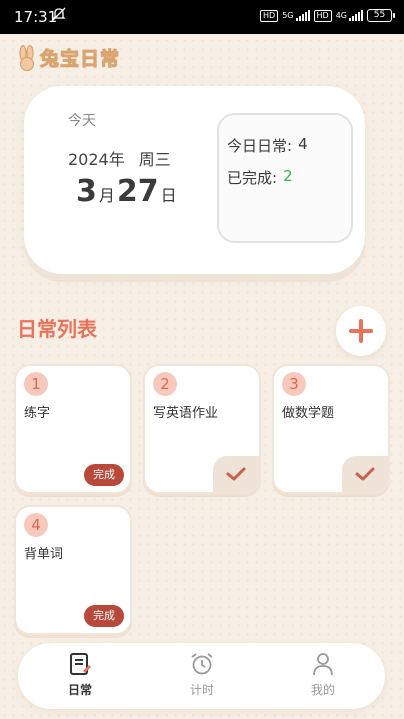 Image resolution: width=404 pixels, height=719 pixels. I want to click on done-count-value: 2, so click(288, 176).